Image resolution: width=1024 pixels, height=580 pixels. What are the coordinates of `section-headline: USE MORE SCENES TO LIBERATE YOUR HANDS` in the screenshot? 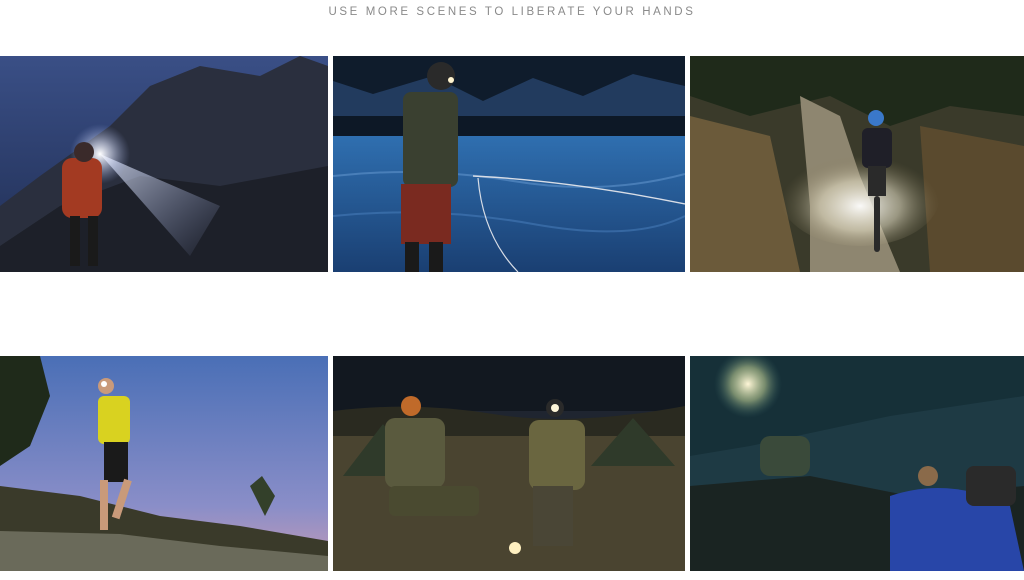 It's located at (512, 12).